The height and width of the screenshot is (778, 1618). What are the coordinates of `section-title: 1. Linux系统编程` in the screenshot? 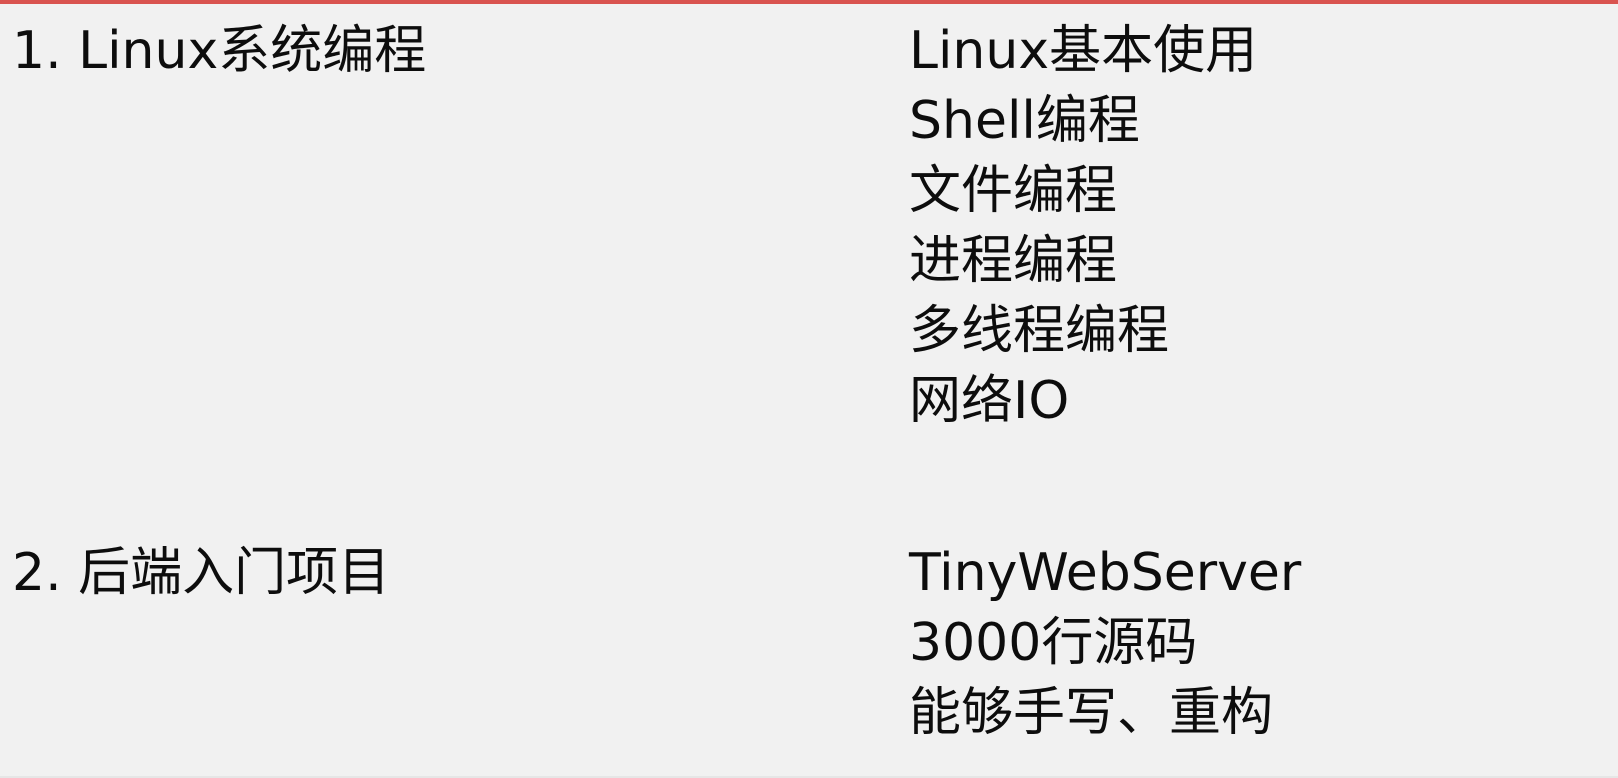 It's located at (219, 51).